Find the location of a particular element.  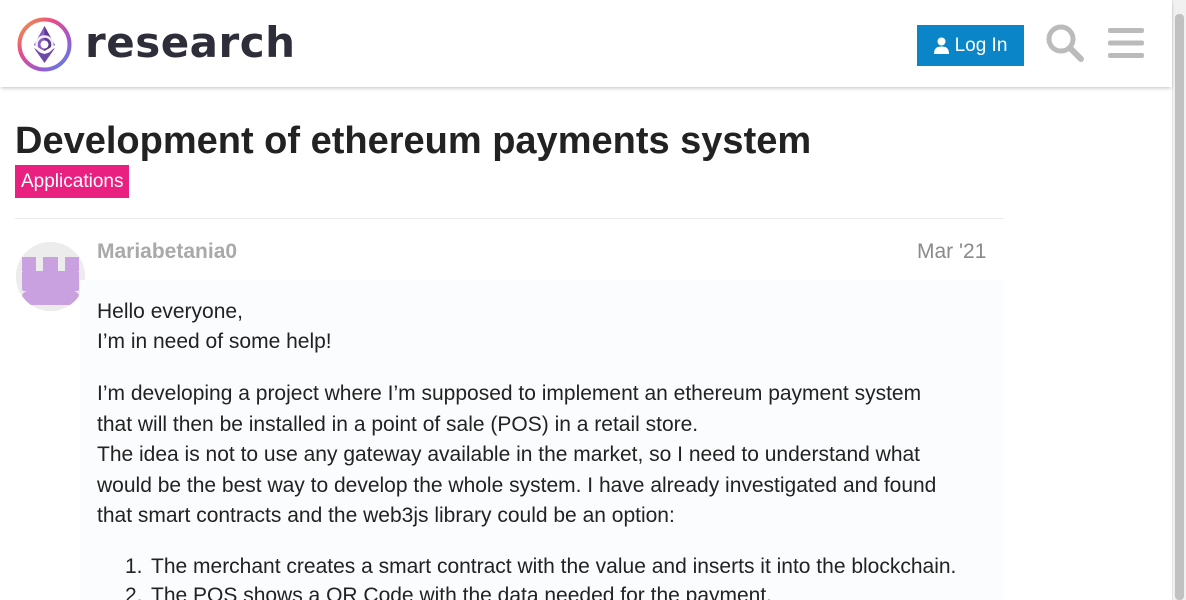

list-item-number: 2. is located at coordinates (134, 592).